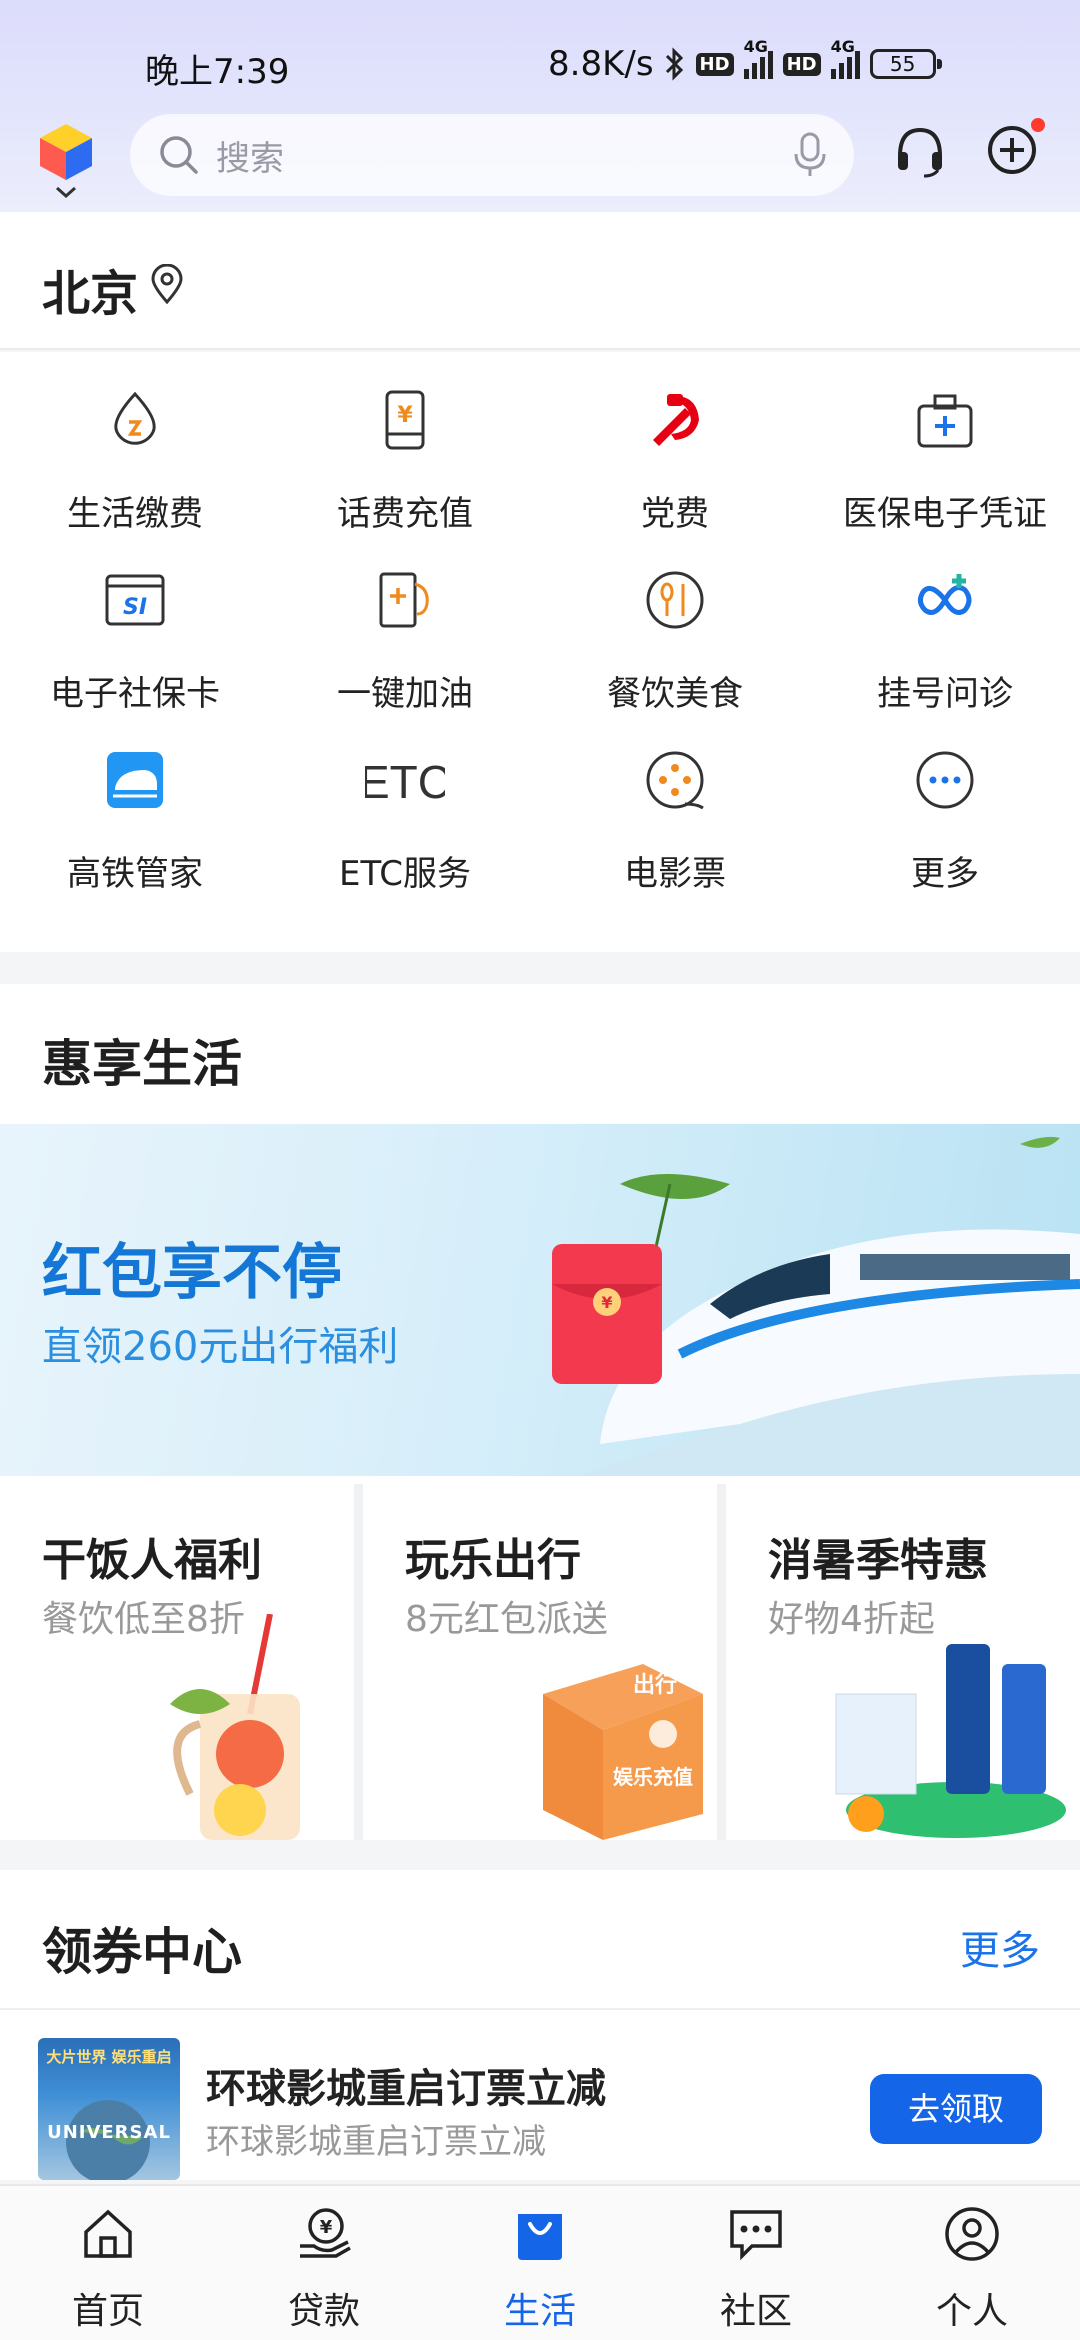  I want to click on service-registration: 挂号问诊, so click(945, 623).